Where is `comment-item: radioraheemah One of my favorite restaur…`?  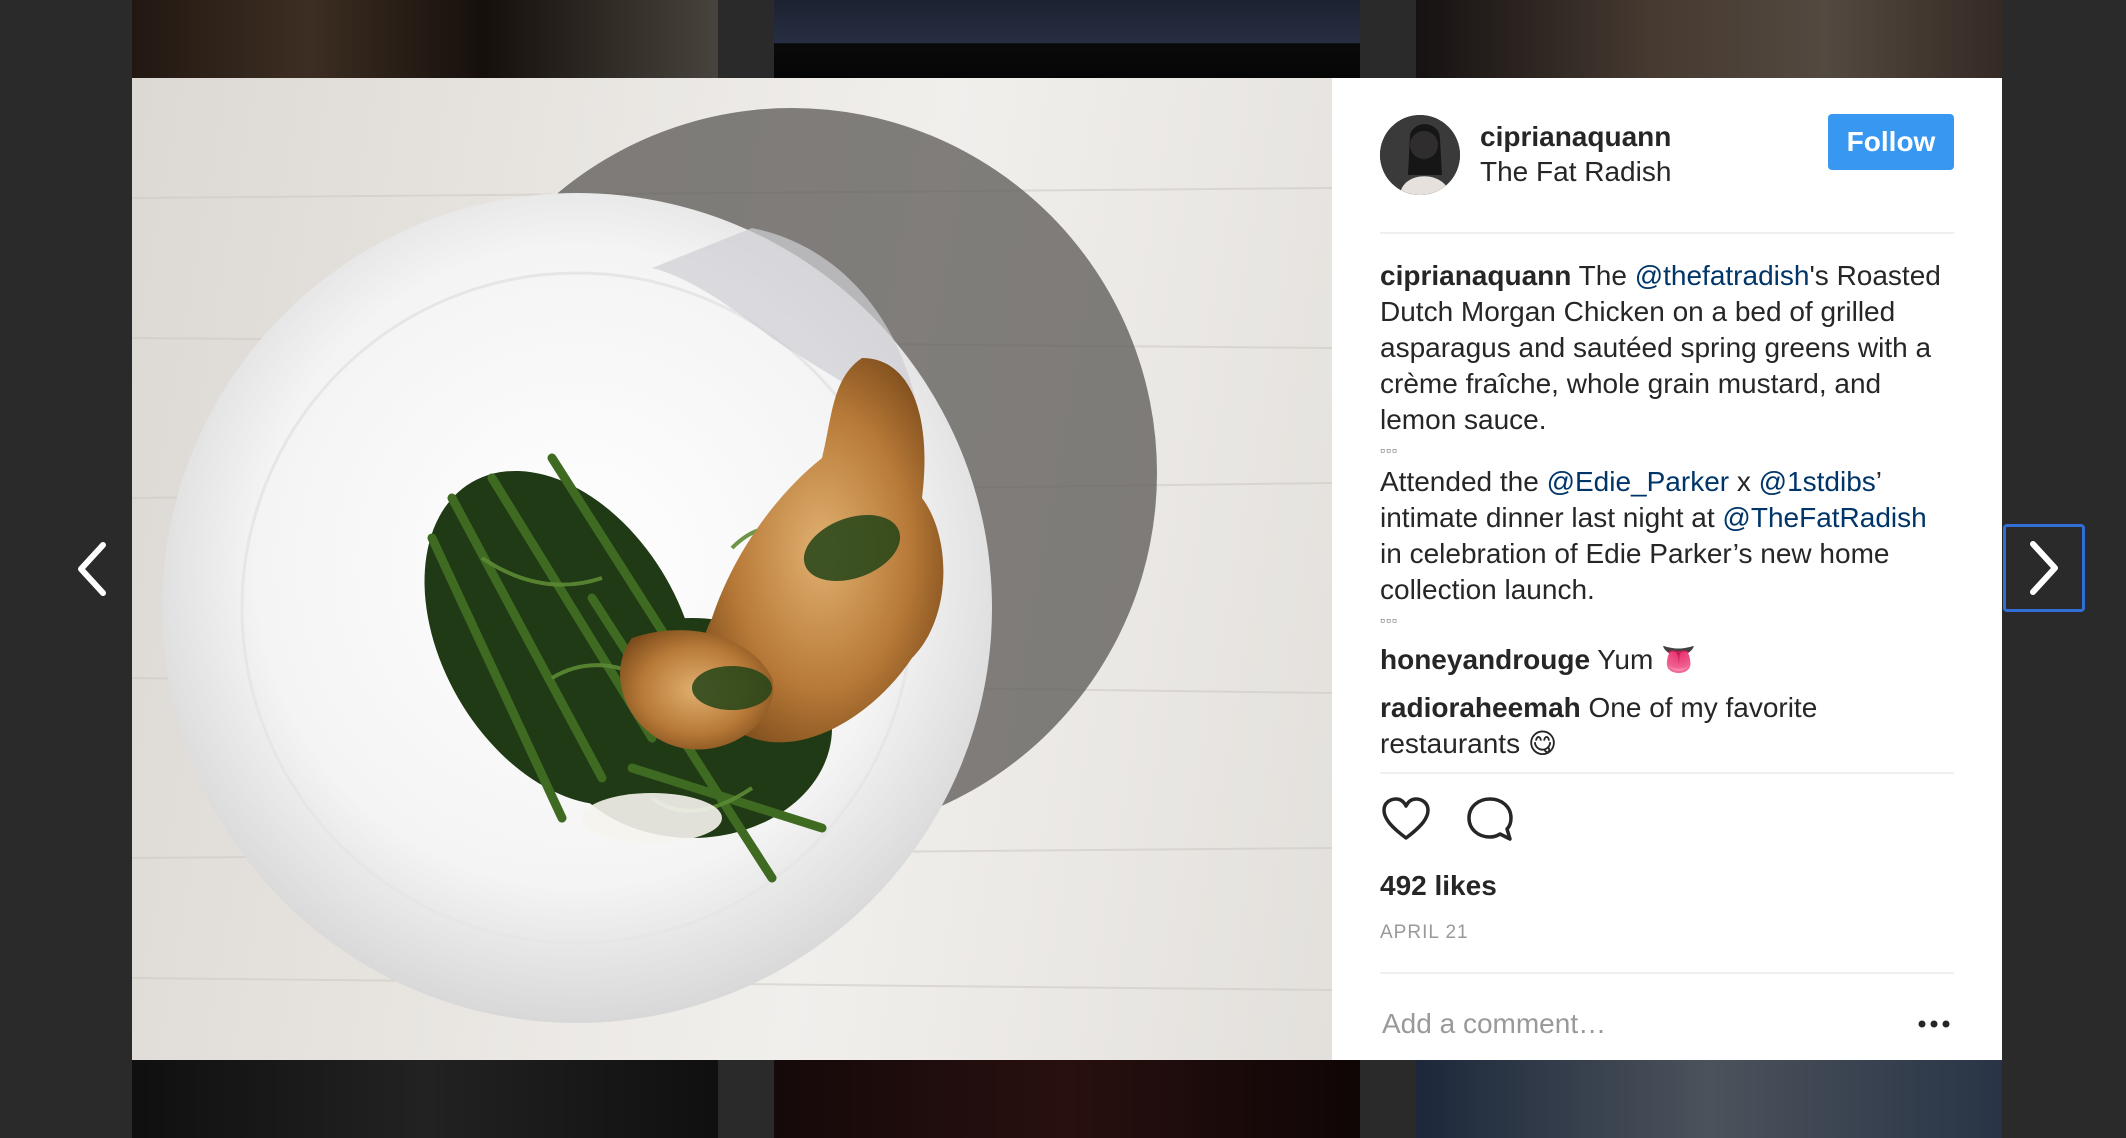 comment-item: radioraheemah One of my favorite restaur… is located at coordinates (1667, 726).